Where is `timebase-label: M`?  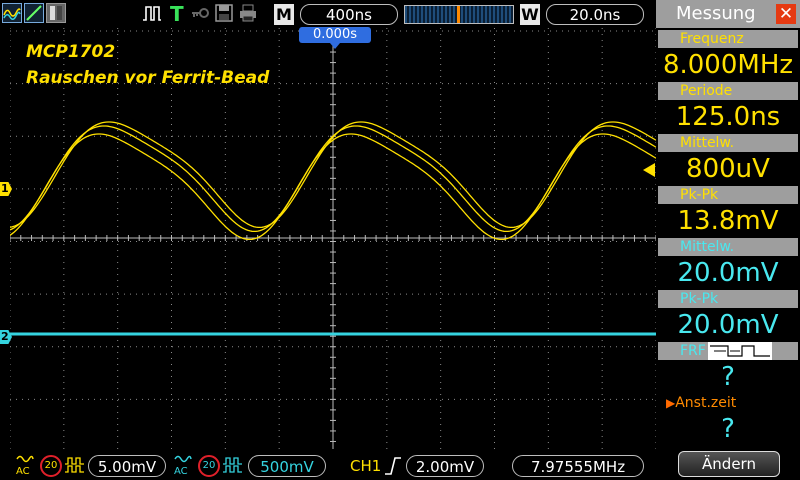 timebase-label: M is located at coordinates (284, 14).